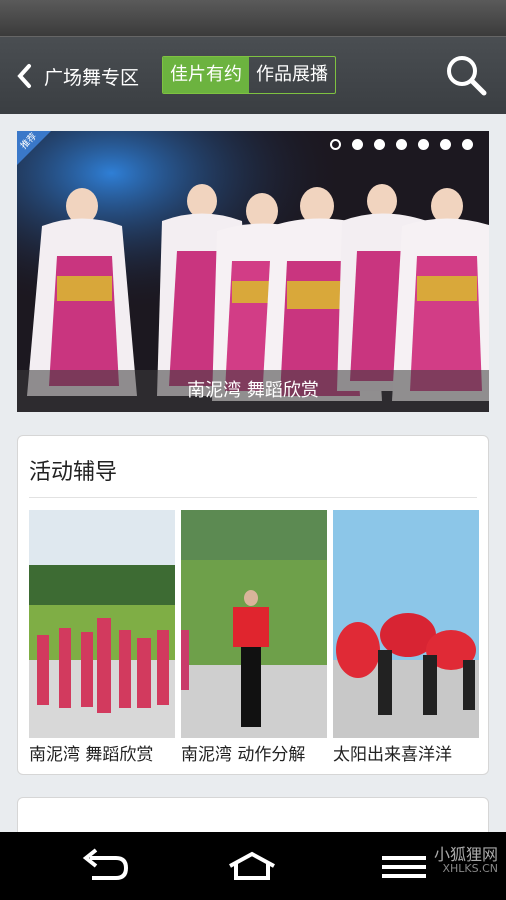  I want to click on video-title: 太阳出来喜洋洋, so click(392, 755).